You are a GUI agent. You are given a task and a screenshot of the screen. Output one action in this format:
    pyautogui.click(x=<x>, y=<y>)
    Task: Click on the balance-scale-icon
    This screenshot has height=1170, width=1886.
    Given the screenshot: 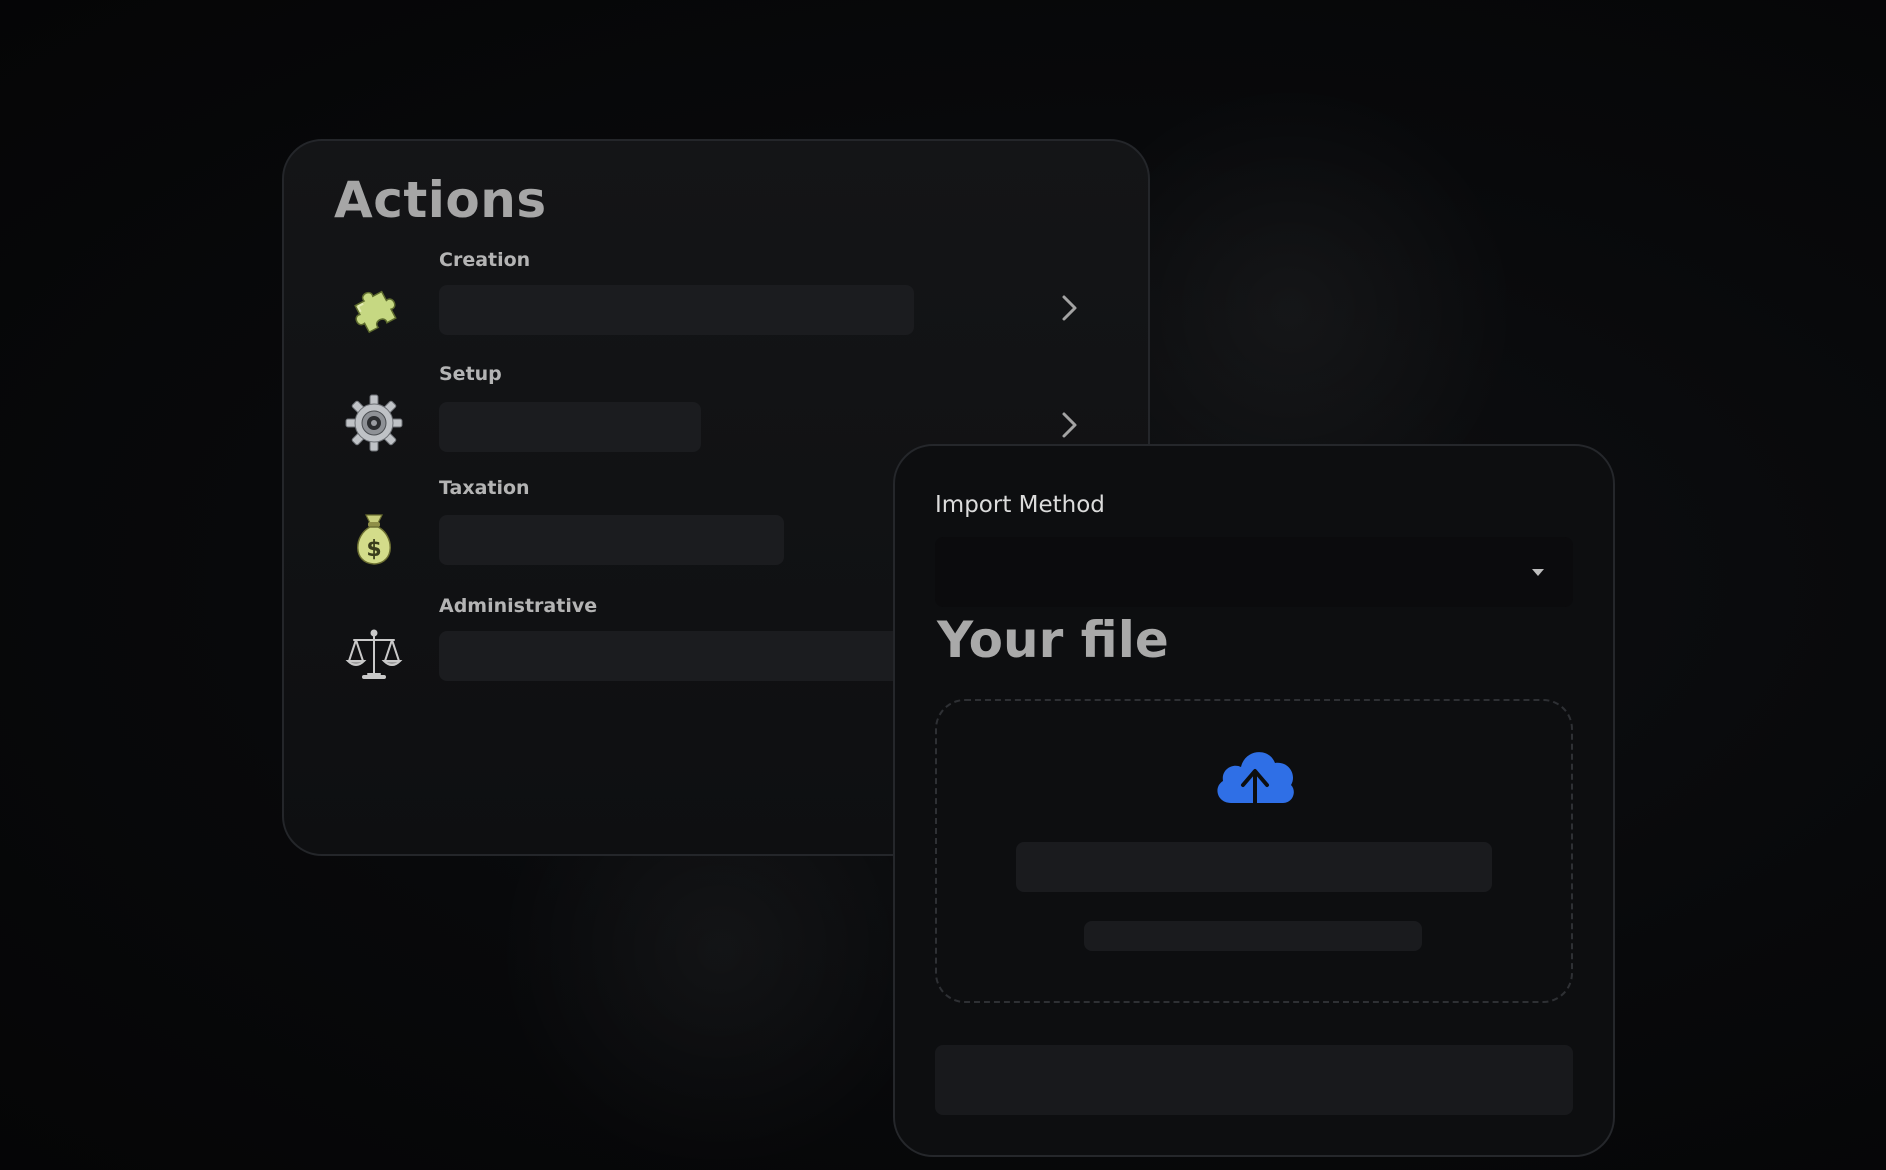 What is the action you would take?
    pyautogui.click(x=374, y=655)
    